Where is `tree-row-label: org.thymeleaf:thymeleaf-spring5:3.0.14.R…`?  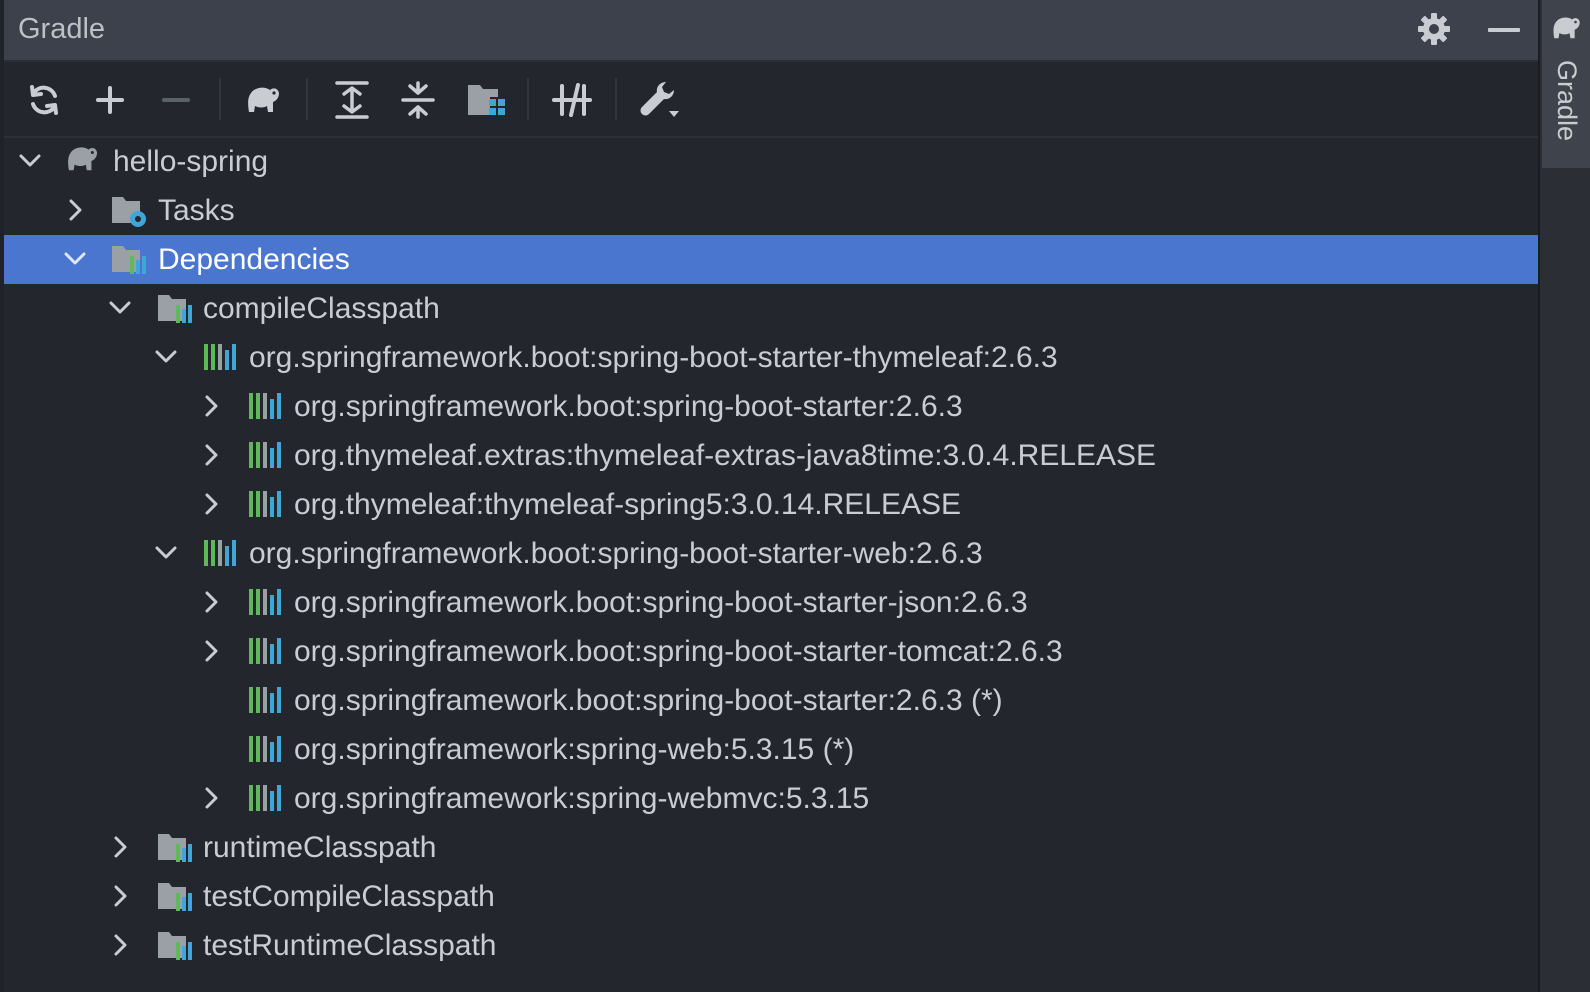
tree-row-label: org.thymeleaf:thymeleaf-spring5:3.0.14.R… is located at coordinates (628, 504).